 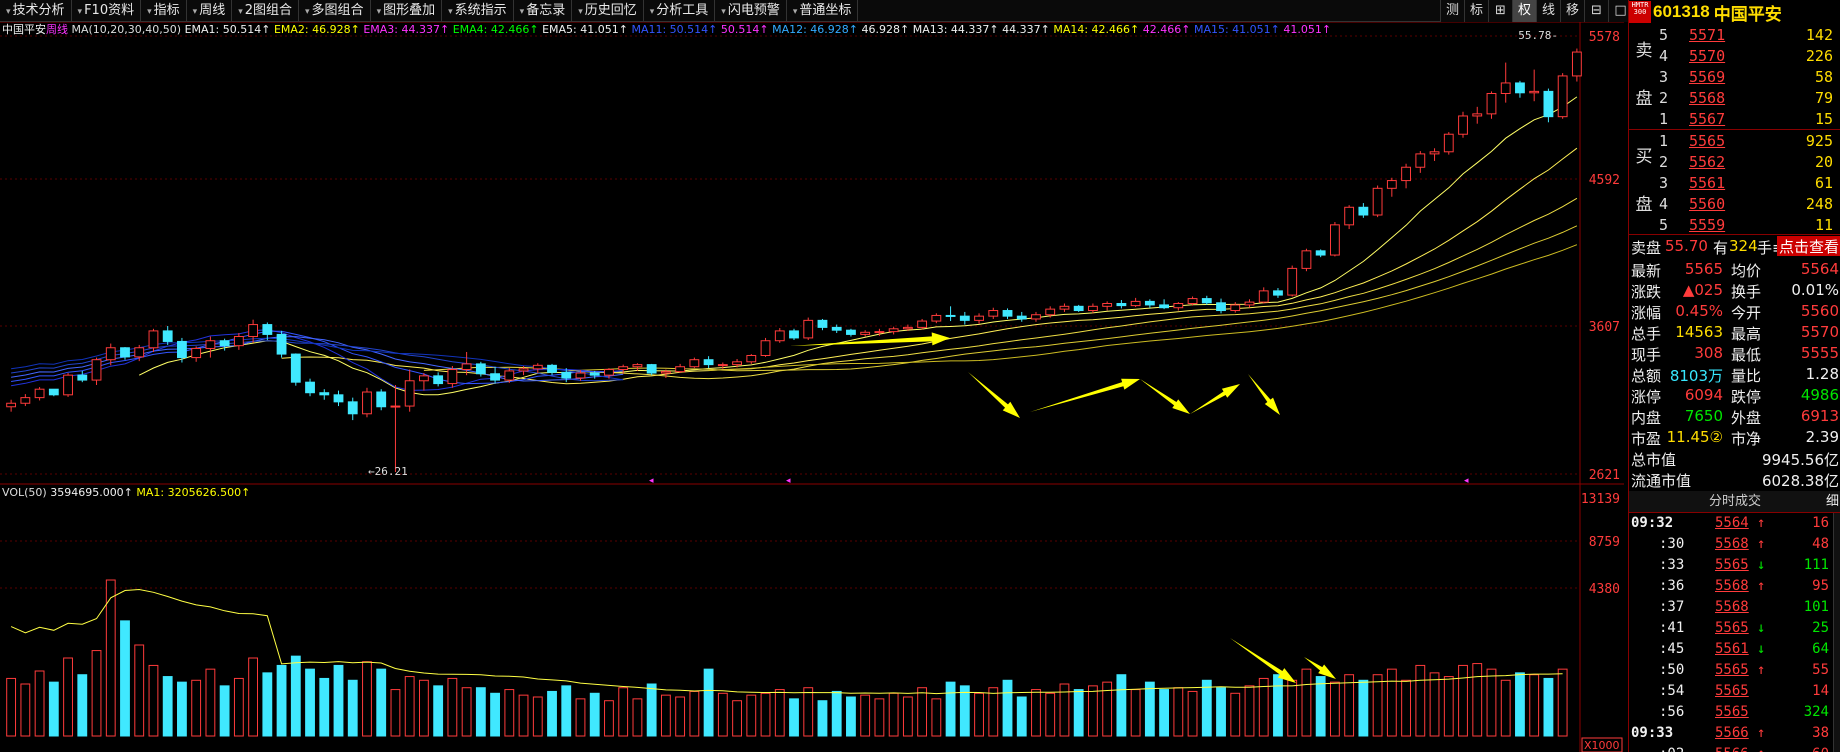 I want to click on toolbar-item-6: 图形叠加, so click(x=407, y=11).